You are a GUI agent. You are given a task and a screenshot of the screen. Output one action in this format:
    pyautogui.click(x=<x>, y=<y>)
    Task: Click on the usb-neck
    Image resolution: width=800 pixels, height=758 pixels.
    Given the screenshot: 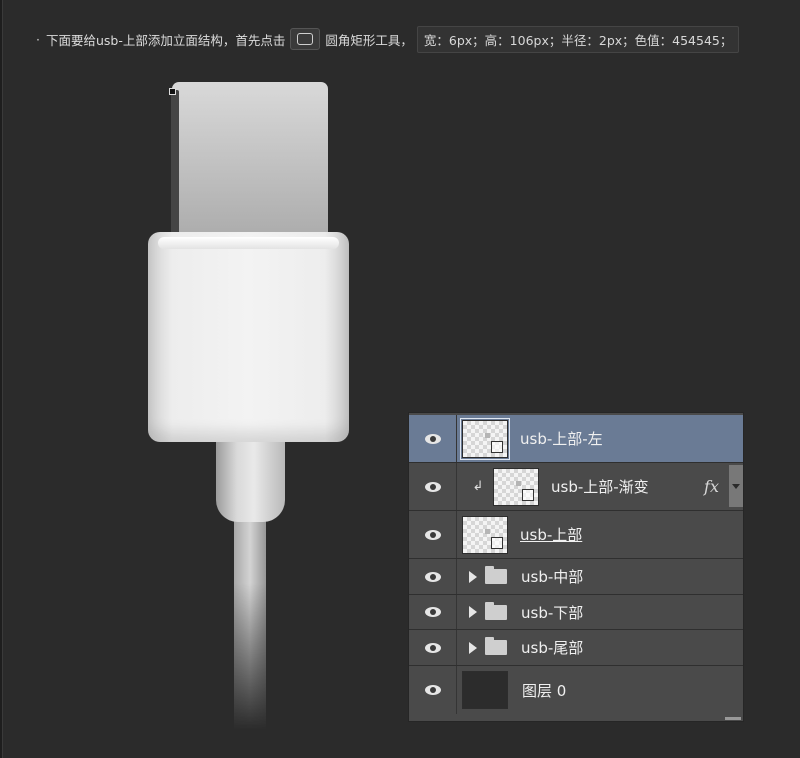 What is the action you would take?
    pyautogui.click(x=250, y=481)
    